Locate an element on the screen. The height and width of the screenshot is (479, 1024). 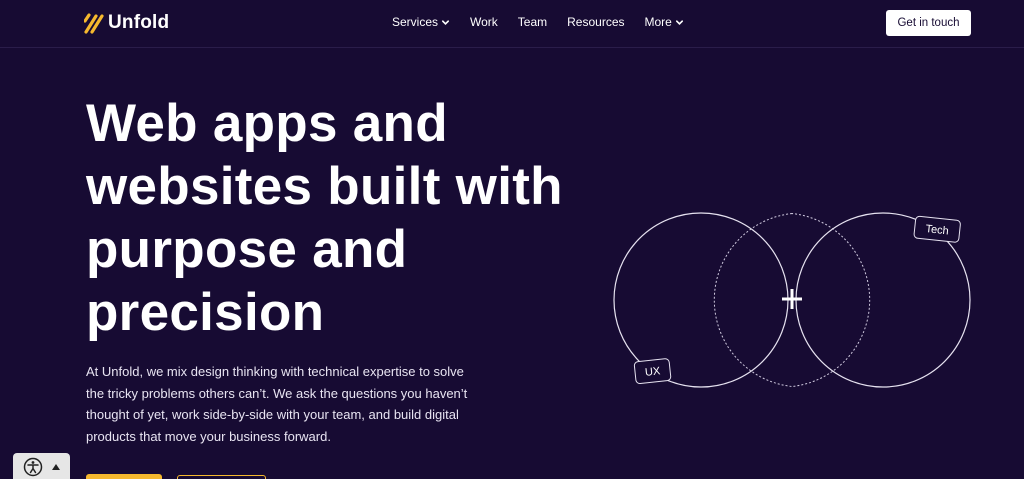
logo: Unfold is located at coordinates (126, 23).